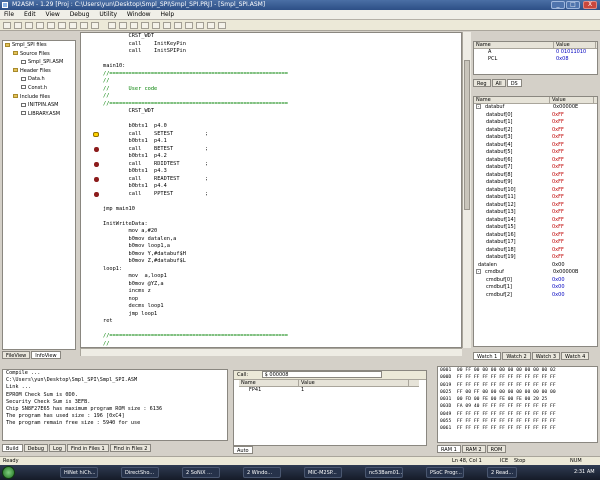 Image resolution: width=600 pixels, height=480 pixels. I want to click on minimize-button: _, so click(558, 5).